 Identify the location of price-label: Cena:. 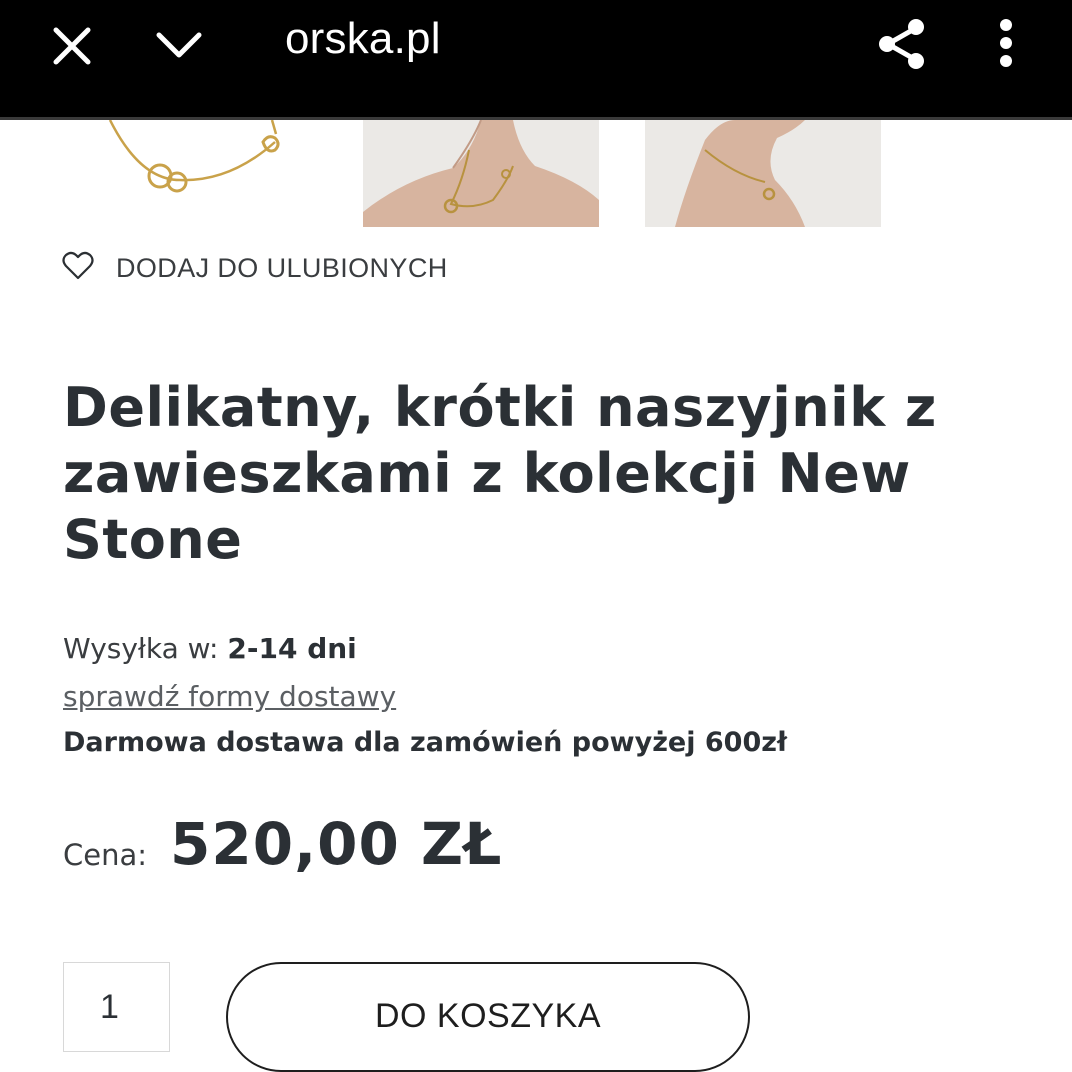
(105, 855).